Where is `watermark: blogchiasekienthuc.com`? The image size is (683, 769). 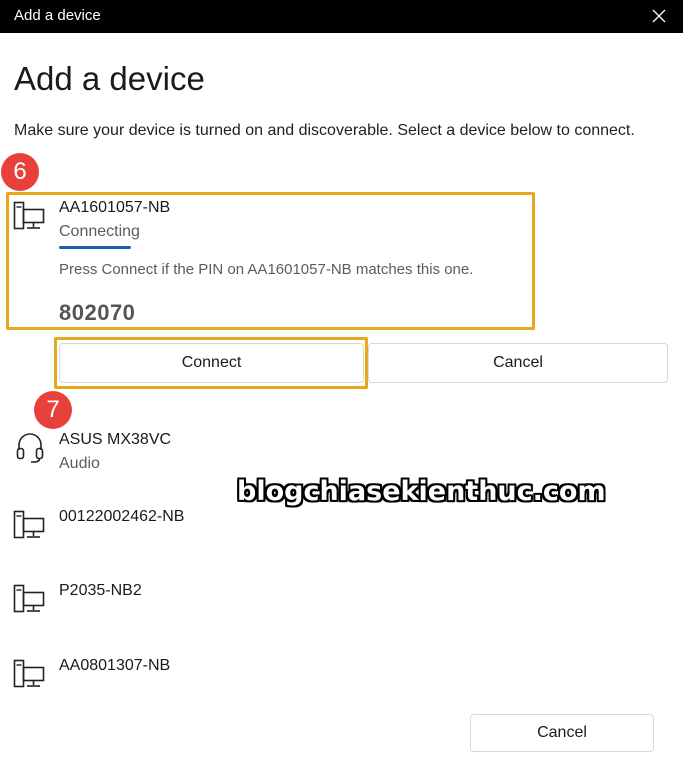
watermark: blogchiasekienthuc.com is located at coordinates (421, 491).